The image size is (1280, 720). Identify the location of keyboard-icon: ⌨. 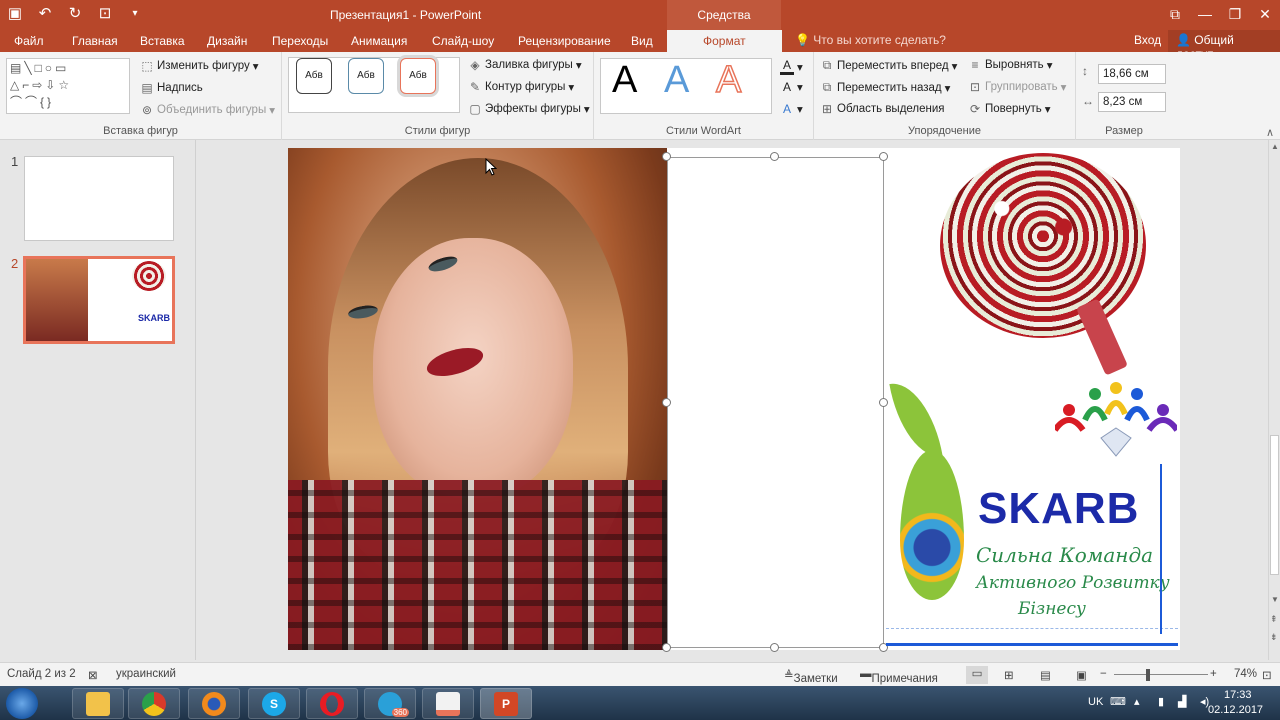
(1118, 701).